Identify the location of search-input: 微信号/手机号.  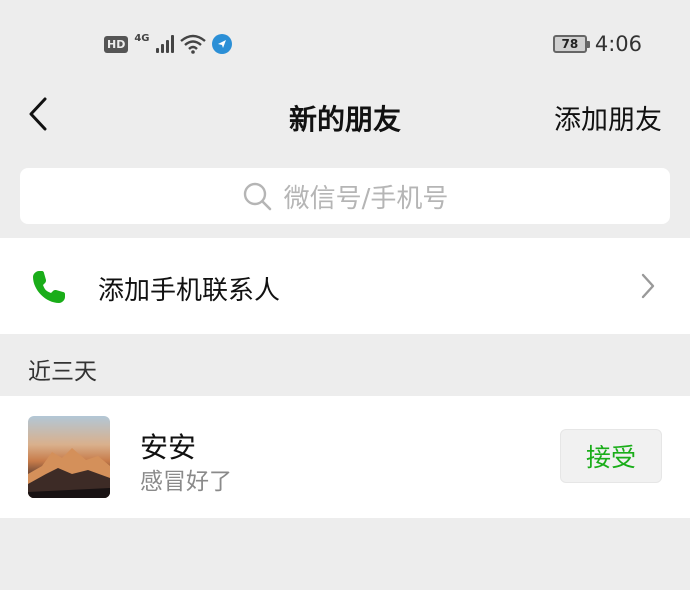
(345, 196).